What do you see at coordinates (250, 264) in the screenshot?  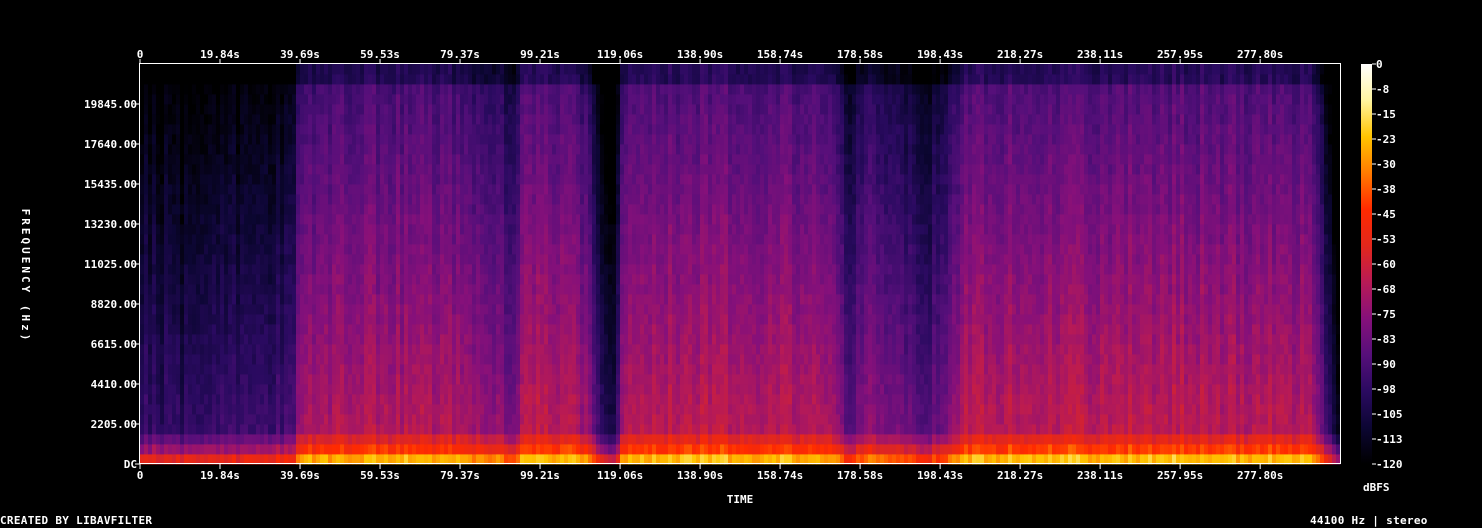 I see `spectrogram-column` at bounding box center [250, 264].